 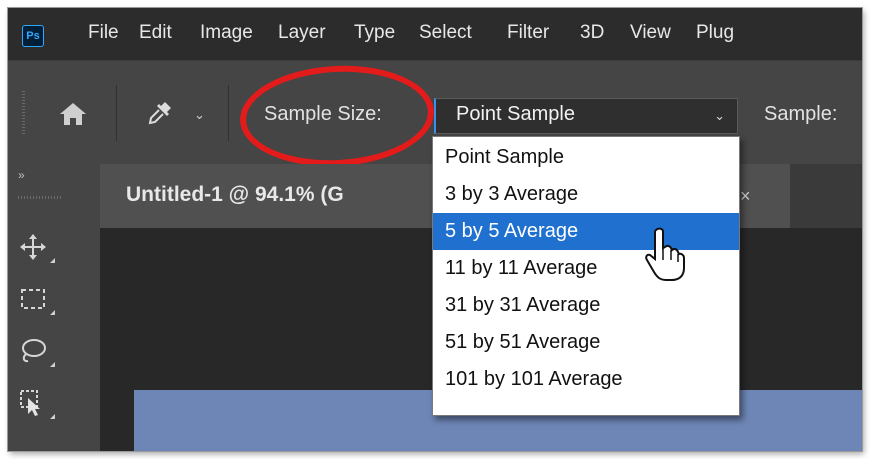 What do you see at coordinates (302, 33) in the screenshot?
I see `menu-layer: Layer` at bounding box center [302, 33].